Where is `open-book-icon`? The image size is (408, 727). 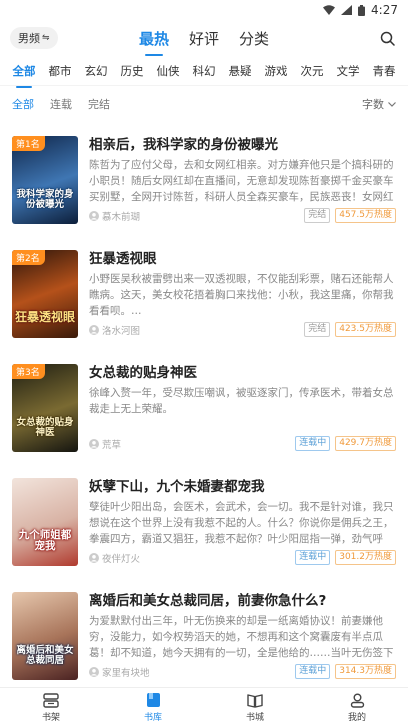
open-book-icon is located at coordinates (255, 700).